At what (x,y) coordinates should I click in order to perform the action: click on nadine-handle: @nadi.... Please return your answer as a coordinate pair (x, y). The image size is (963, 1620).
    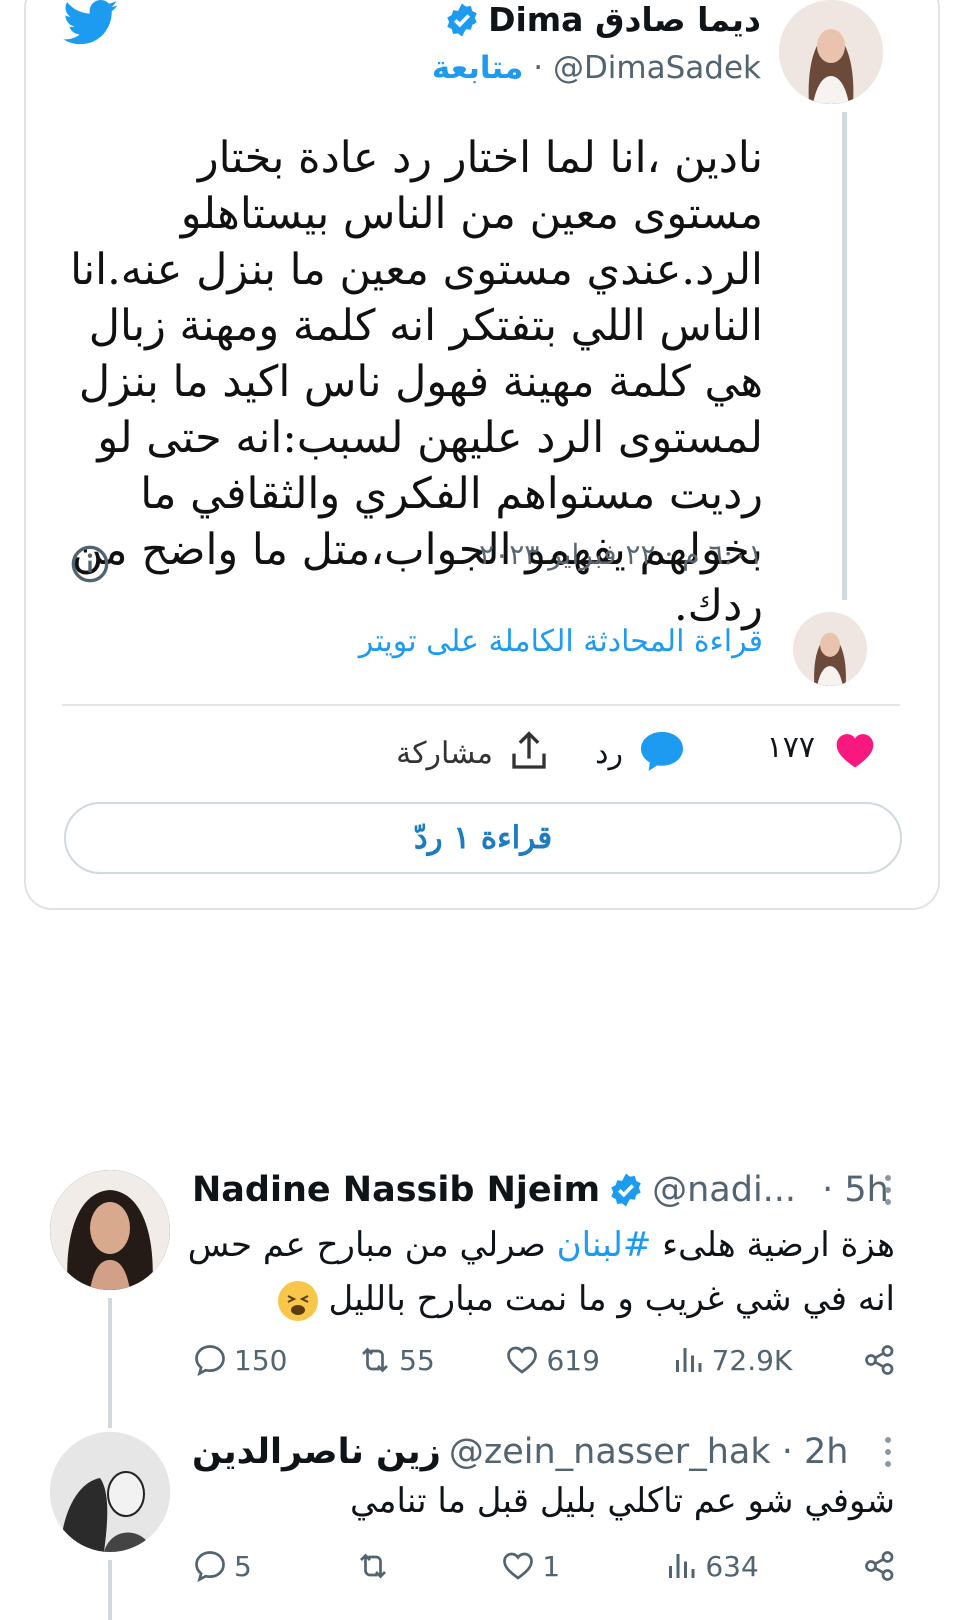
    Looking at the image, I should click on (724, 1190).